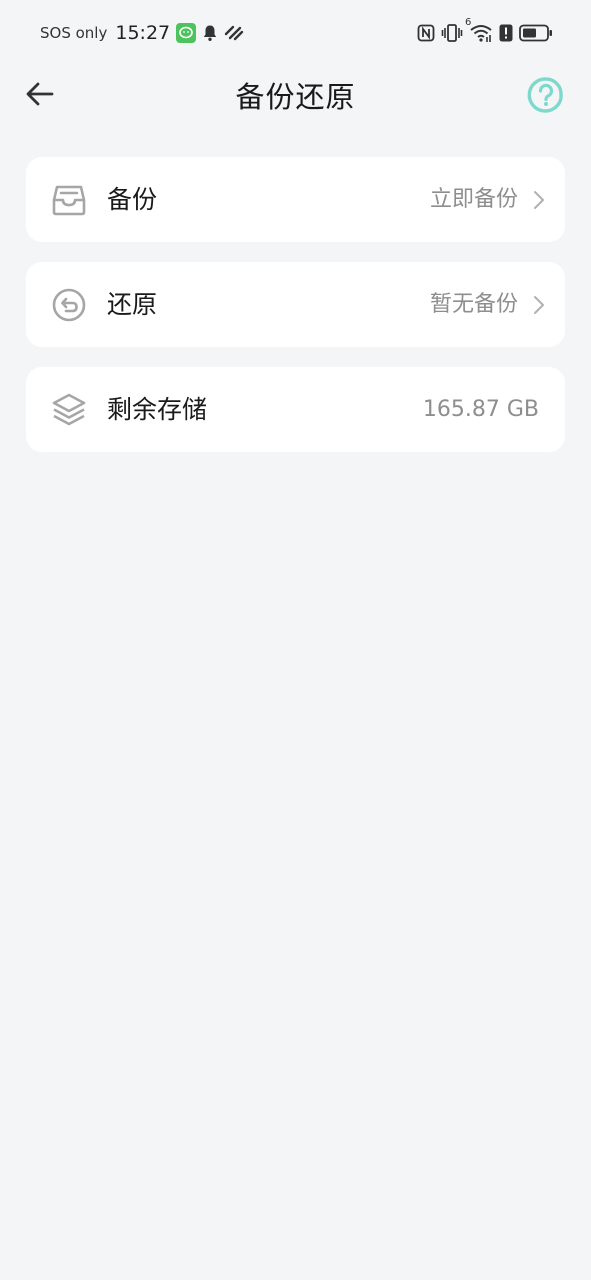  Describe the element at coordinates (69, 305) in the screenshot. I see `undo-circle-icon` at that location.